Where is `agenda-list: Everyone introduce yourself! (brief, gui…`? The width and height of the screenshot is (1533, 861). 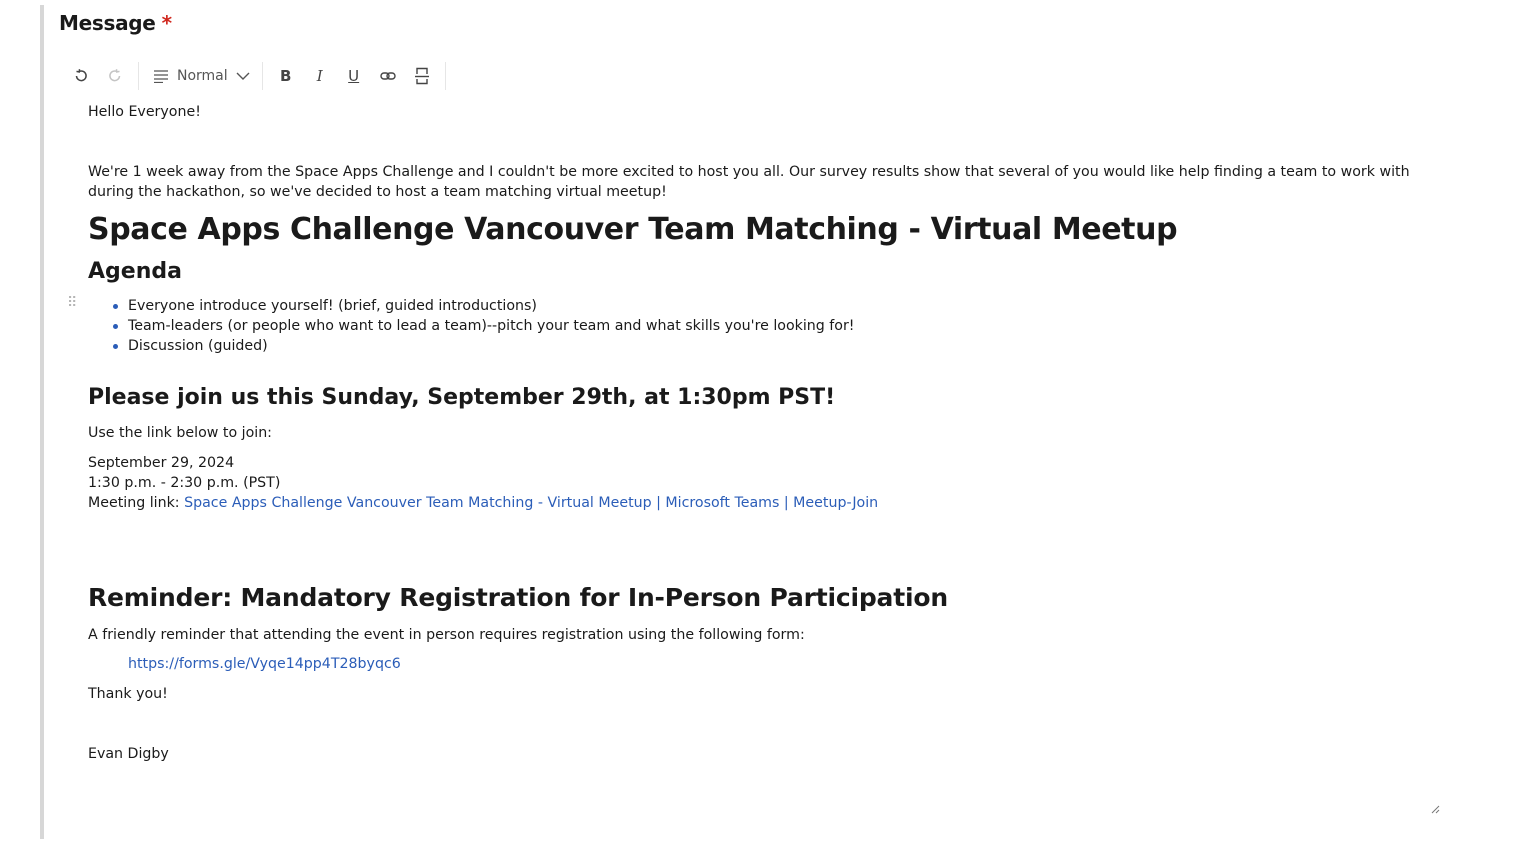
agenda-list: Everyone introduce yourself! (brief, gui… is located at coordinates (471, 326).